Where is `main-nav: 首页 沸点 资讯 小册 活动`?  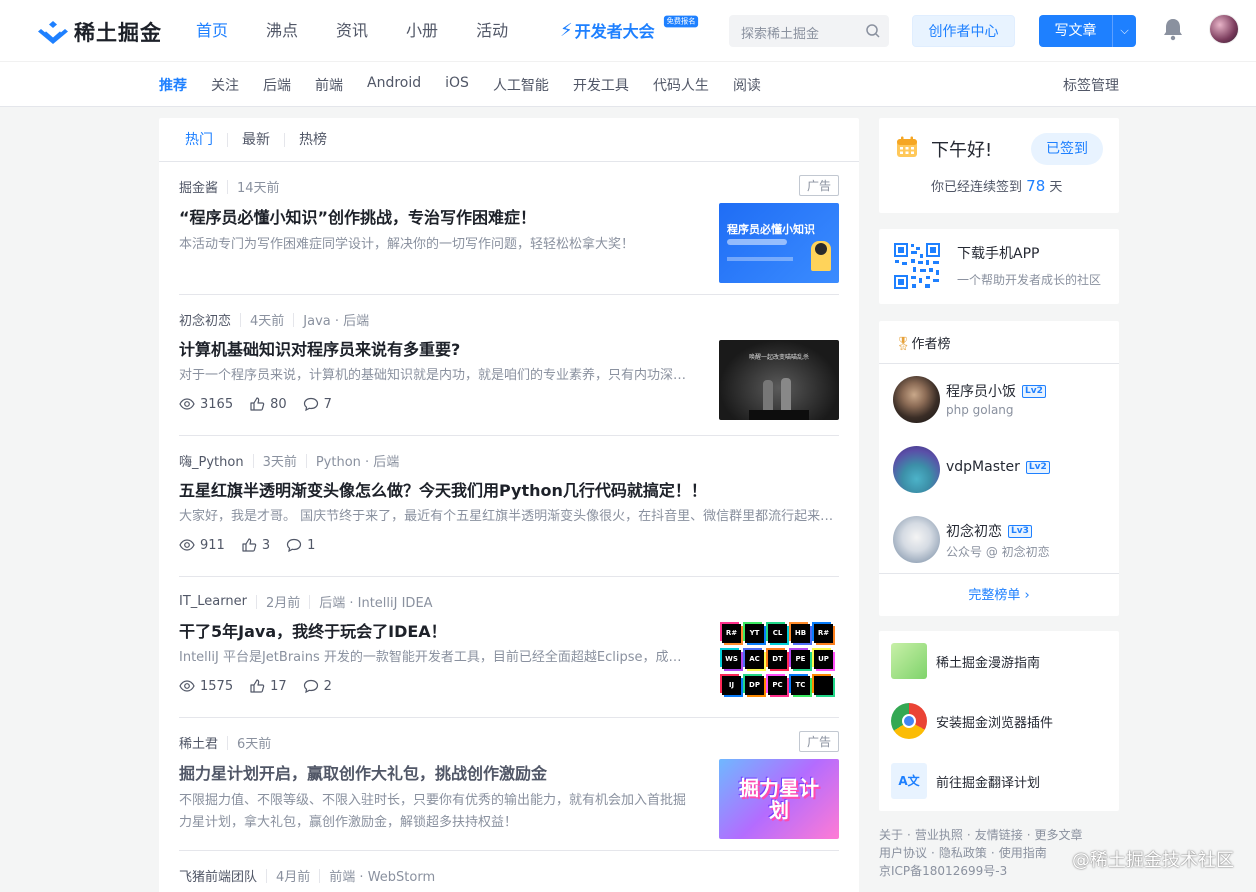
main-nav: 首页 沸点 资讯 小册 活动 is located at coordinates (371, 31).